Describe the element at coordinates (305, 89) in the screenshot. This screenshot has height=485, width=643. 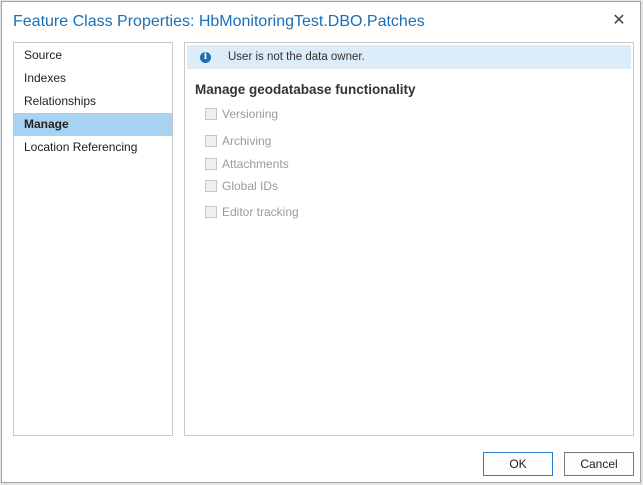
I see `section-title: Manage geodatabase functionality` at that location.